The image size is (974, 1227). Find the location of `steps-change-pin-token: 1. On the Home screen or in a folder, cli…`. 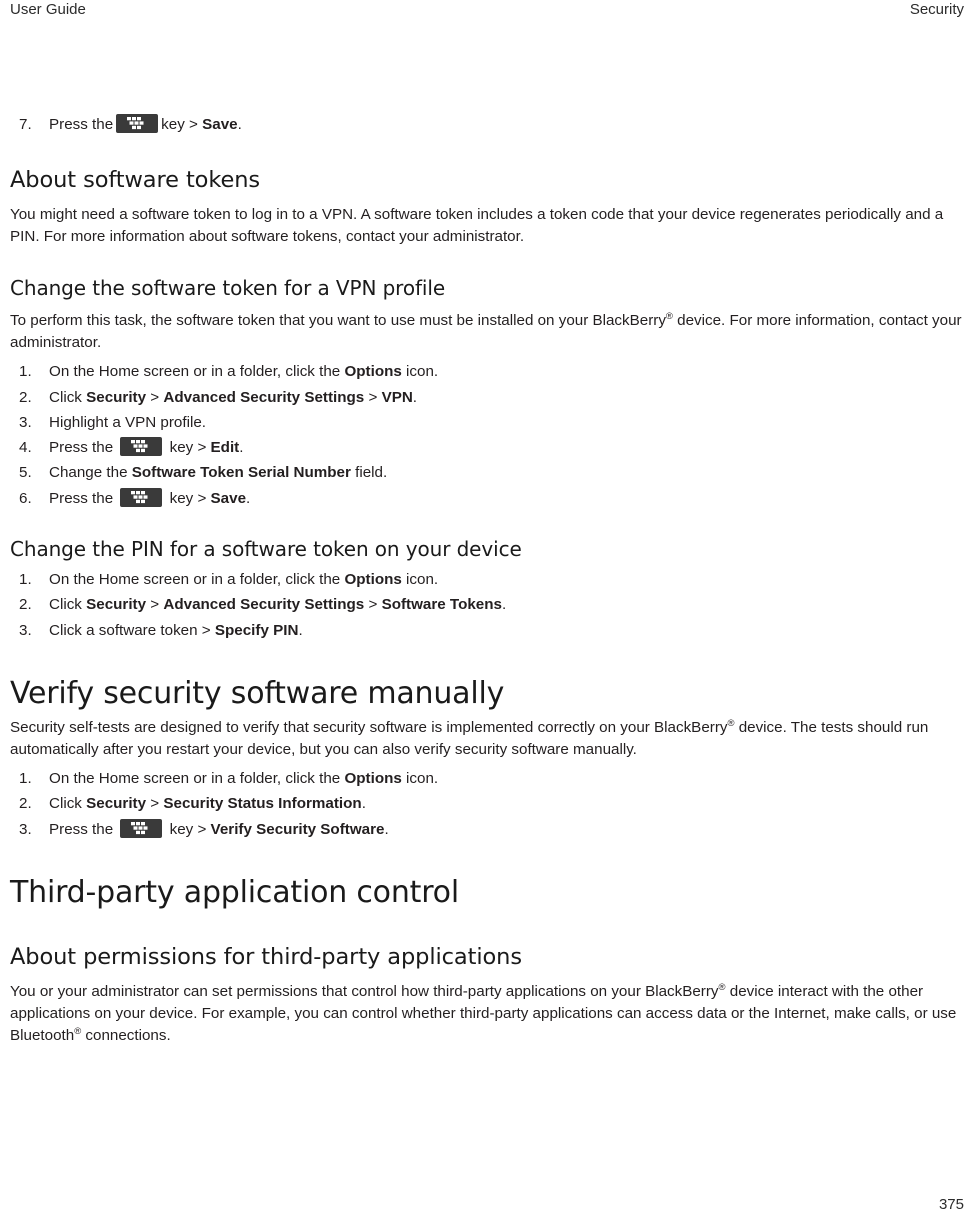

steps-change-pin-token: 1. On the Home screen or in a folder, cli… is located at coordinates (487, 605).